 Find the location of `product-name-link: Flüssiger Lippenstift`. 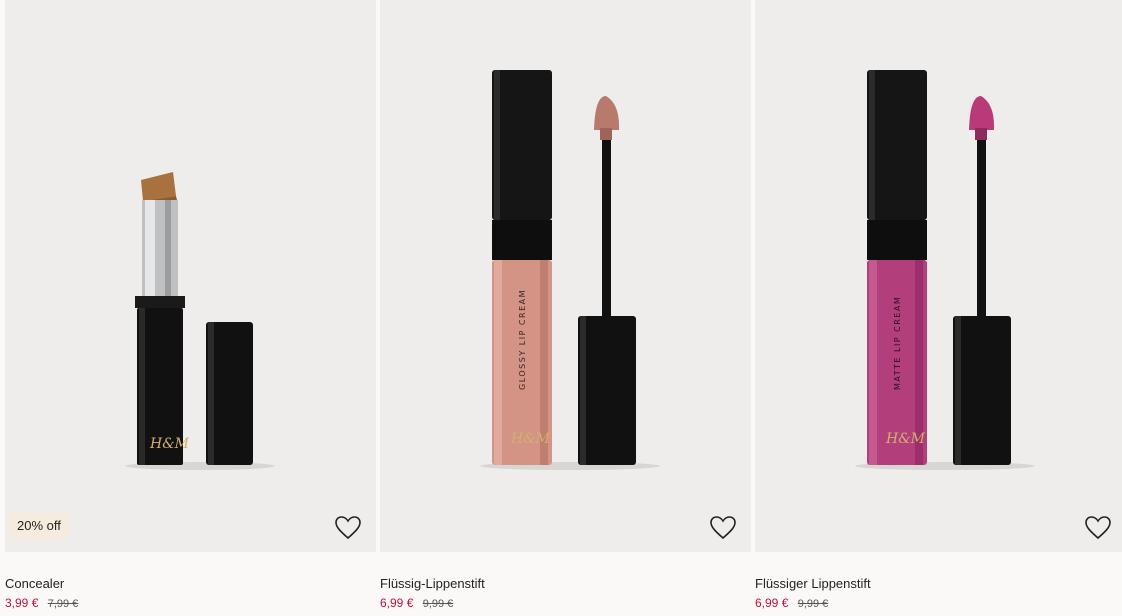

product-name-link: Flüssiger Lippenstift is located at coordinates (938, 584).